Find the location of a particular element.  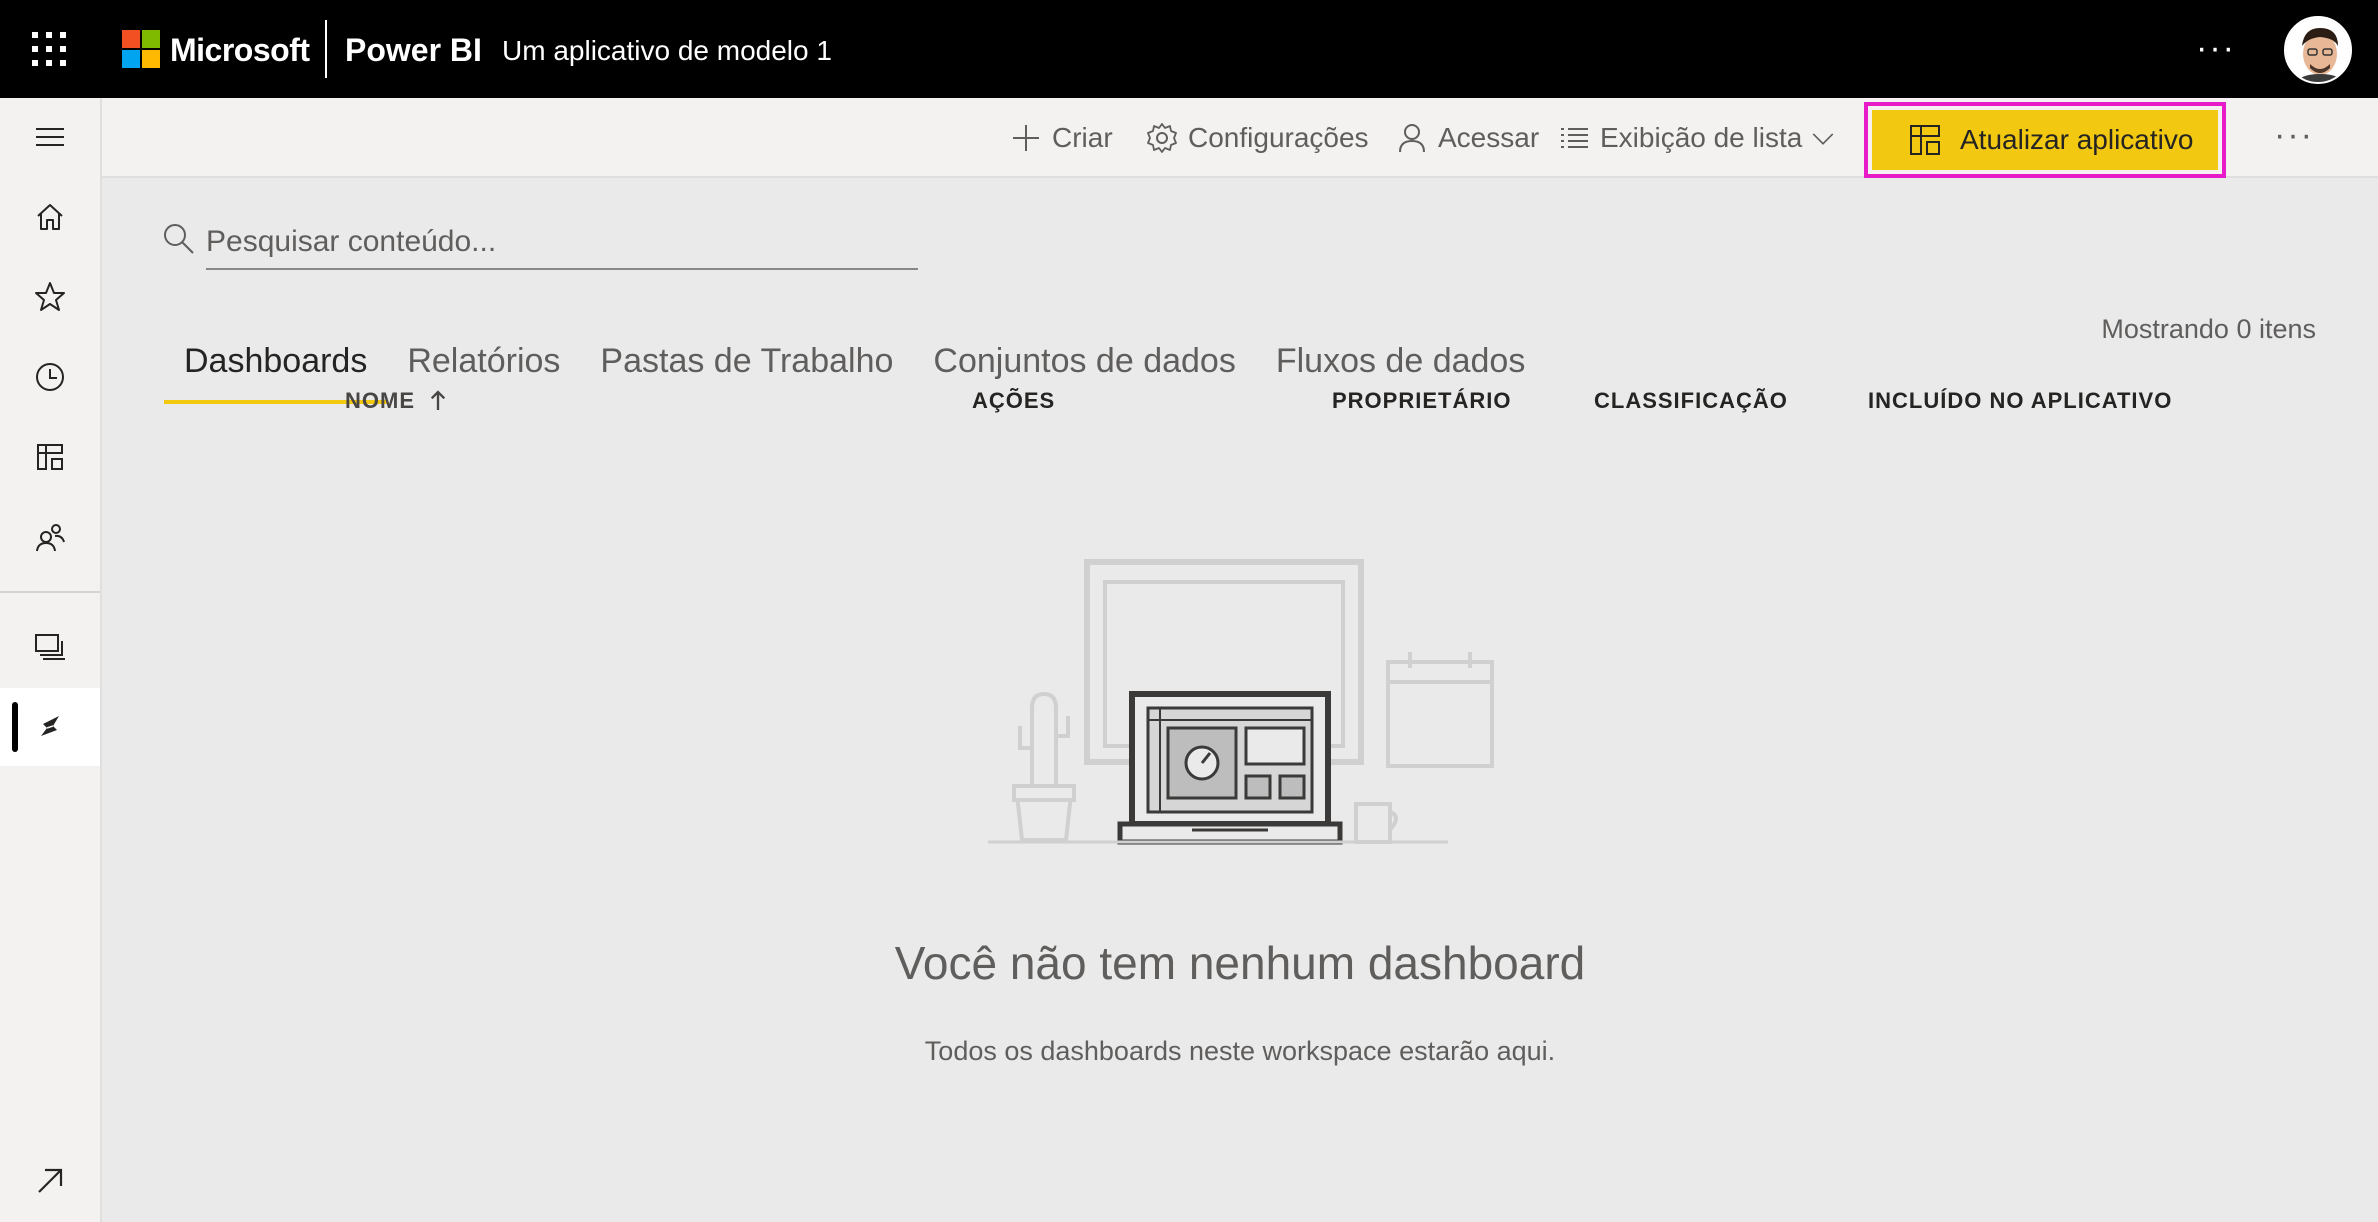

search-icon is located at coordinates (179, 239).